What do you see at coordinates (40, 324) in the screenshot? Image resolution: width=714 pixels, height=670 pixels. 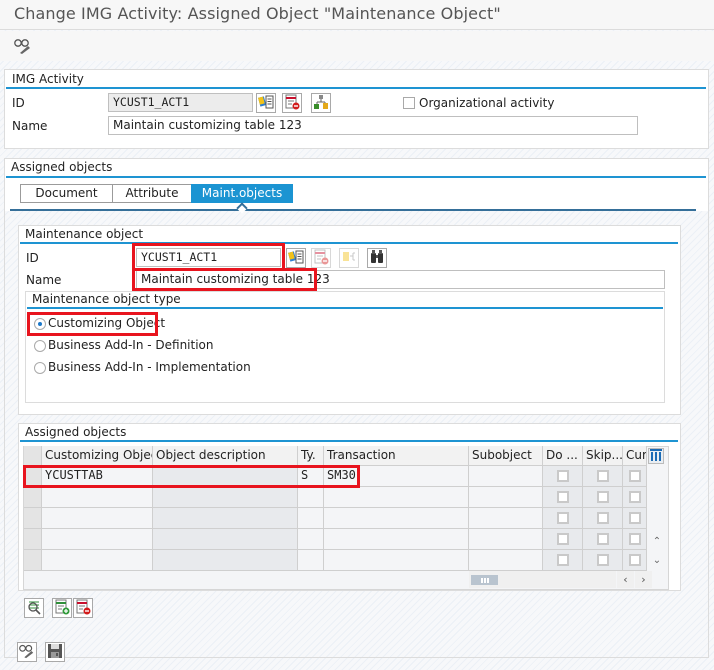 I see `radio-customizing-object` at bounding box center [40, 324].